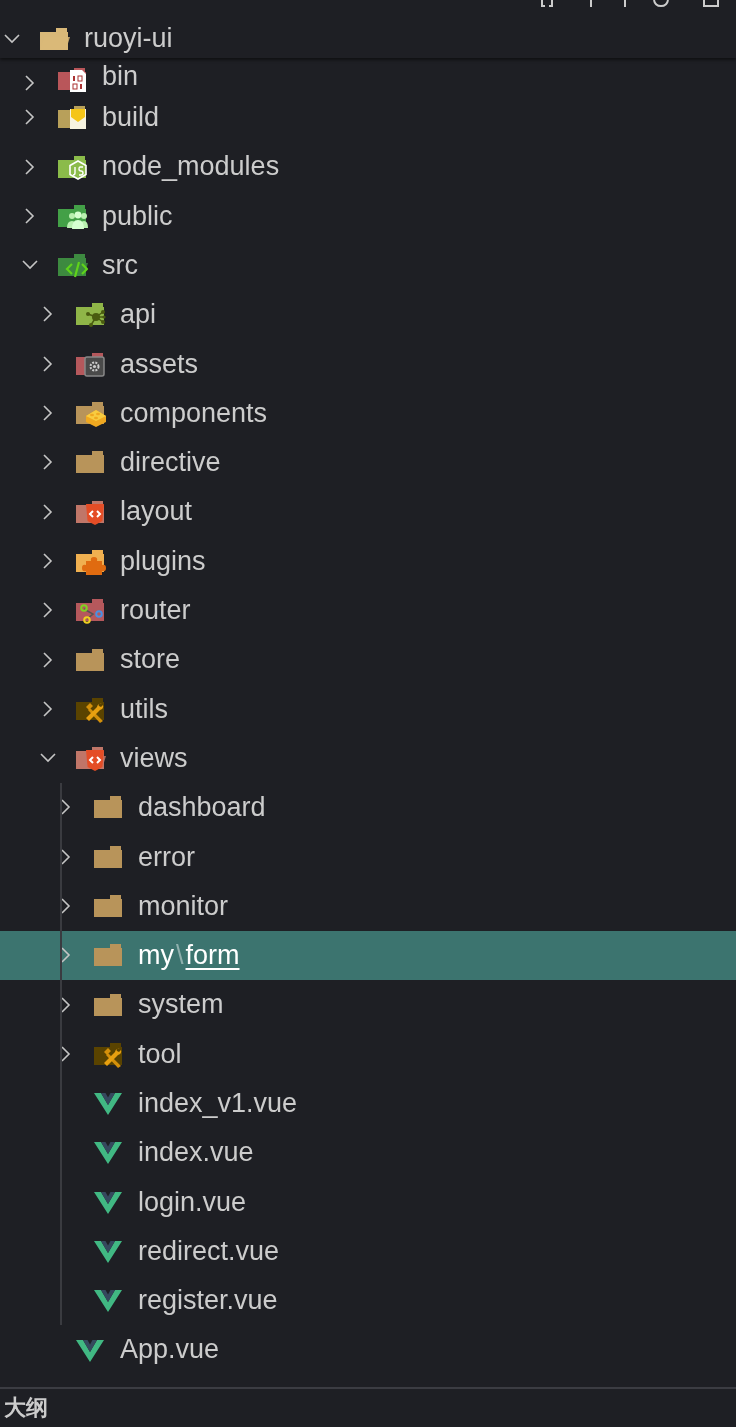  Describe the element at coordinates (154, 758) in the screenshot. I see `folder-name: views` at that location.